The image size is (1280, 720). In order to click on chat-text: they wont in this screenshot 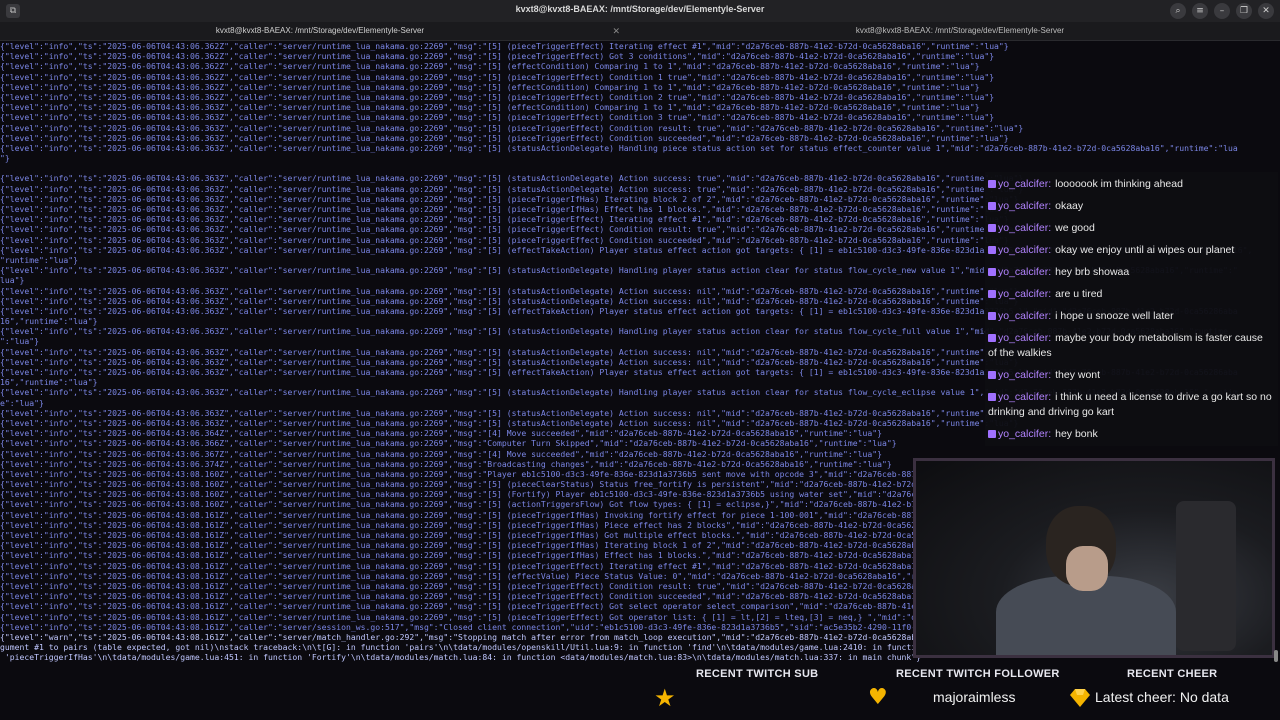, I will do `click(1078, 375)`.